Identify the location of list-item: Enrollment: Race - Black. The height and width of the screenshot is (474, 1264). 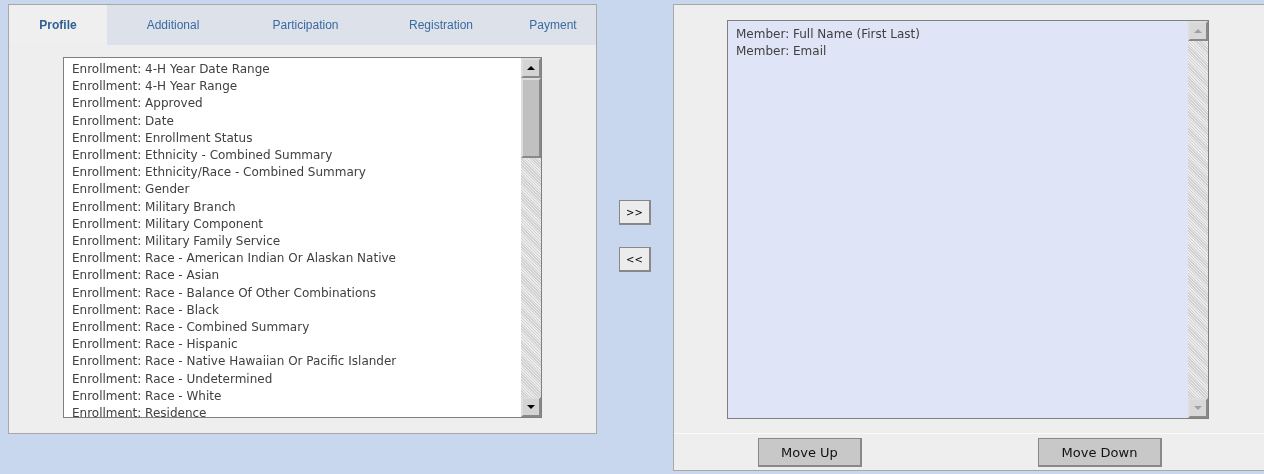
(296, 310).